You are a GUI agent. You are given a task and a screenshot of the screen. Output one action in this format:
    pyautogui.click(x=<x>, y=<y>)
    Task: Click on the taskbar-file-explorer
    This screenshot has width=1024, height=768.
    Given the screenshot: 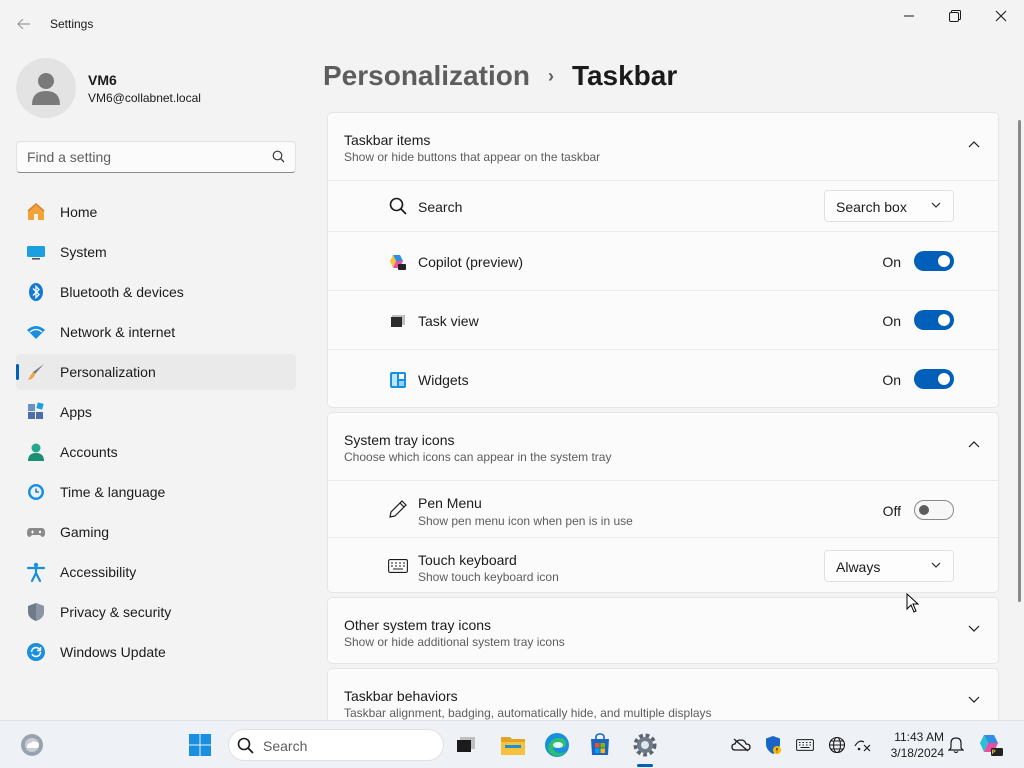 What is the action you would take?
    pyautogui.click(x=513, y=745)
    